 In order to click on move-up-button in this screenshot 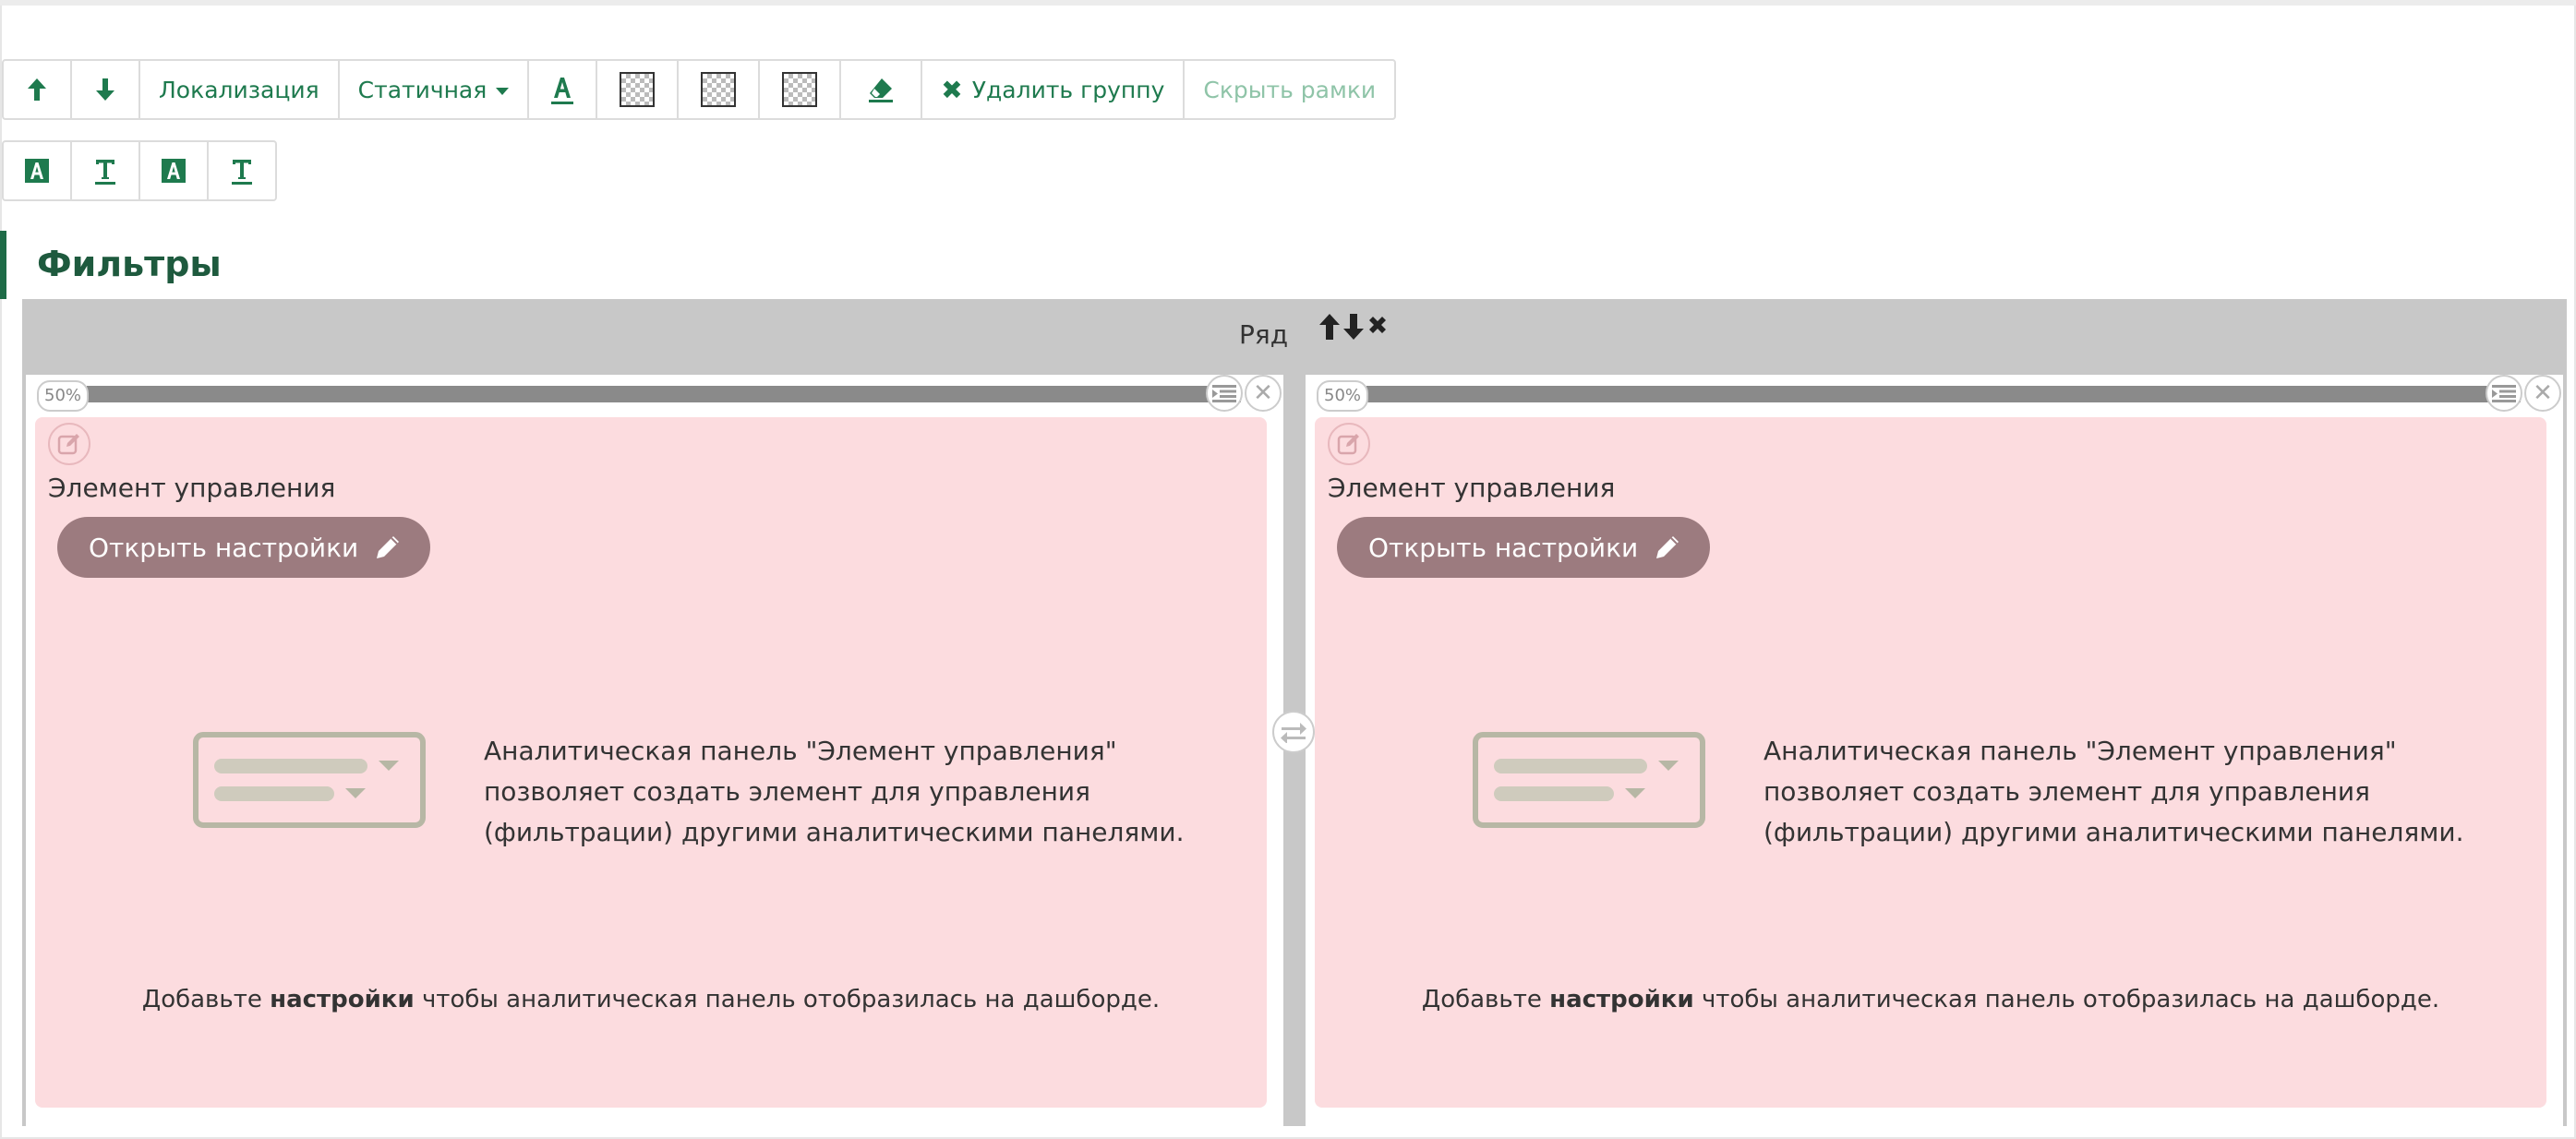, I will do `click(37, 90)`.